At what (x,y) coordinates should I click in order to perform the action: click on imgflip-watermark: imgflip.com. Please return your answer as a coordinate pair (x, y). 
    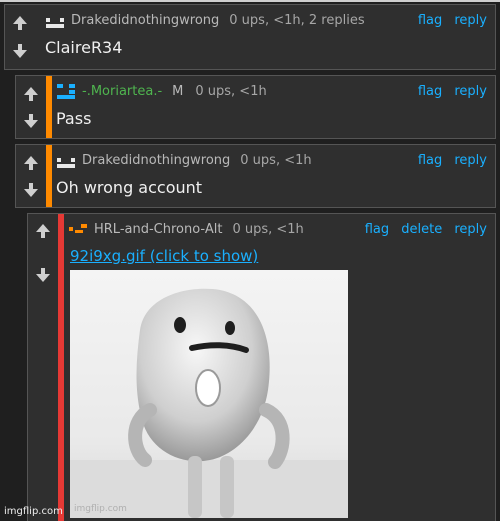
    Looking at the image, I should click on (33, 511).